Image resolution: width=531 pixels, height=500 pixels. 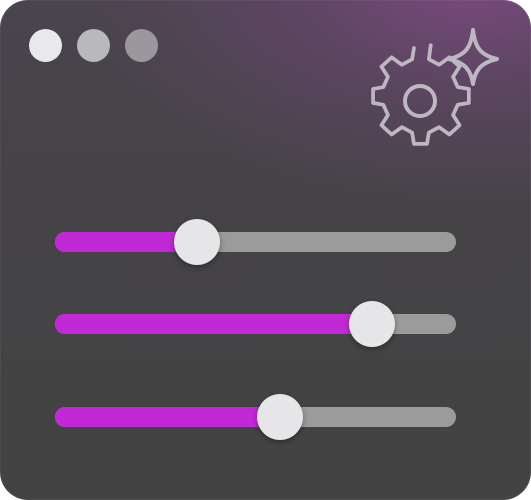 I want to click on sparkle-icon, so click(x=473, y=57).